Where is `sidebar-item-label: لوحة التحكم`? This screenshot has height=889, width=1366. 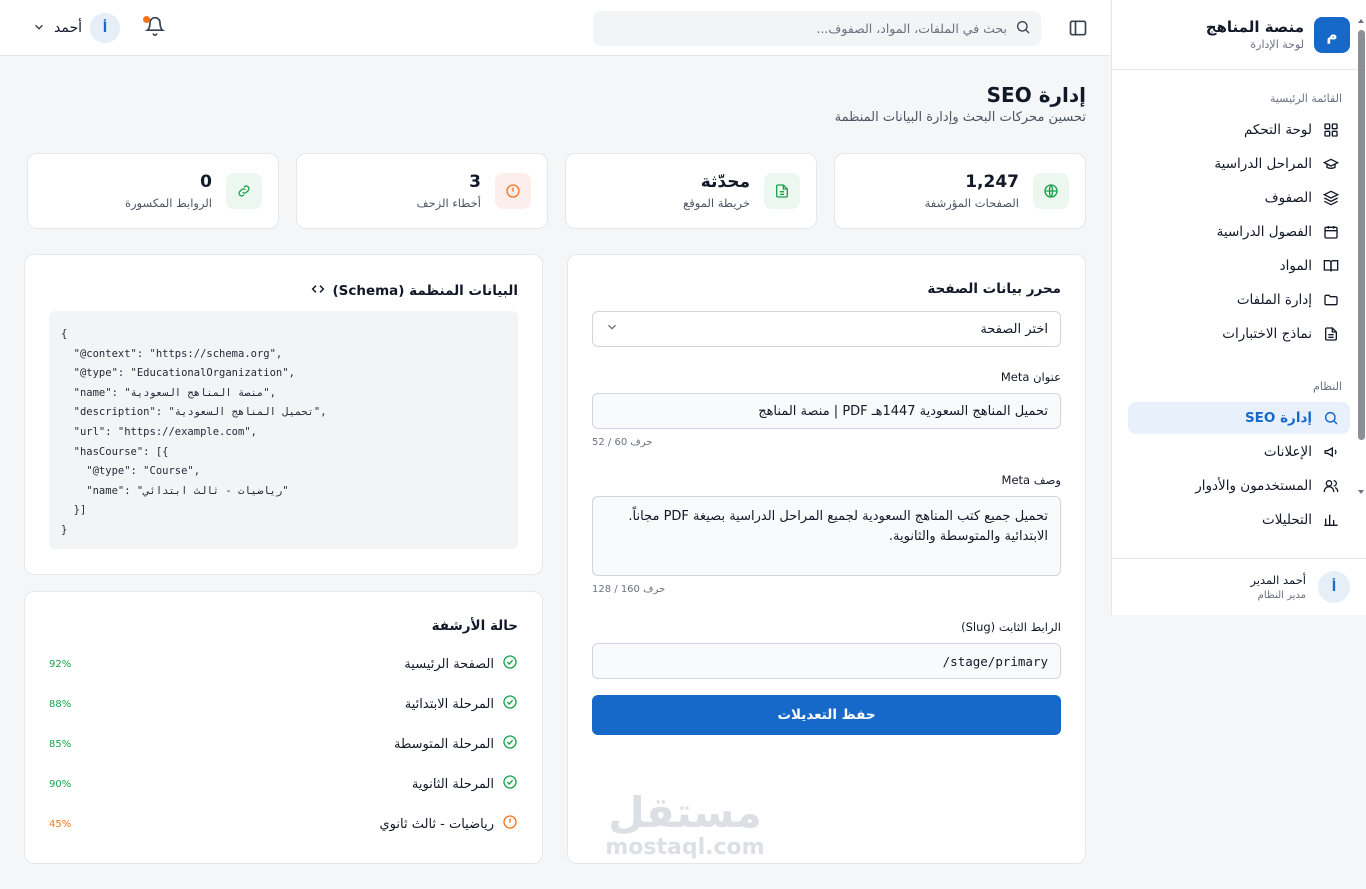 sidebar-item-label: لوحة التحكم is located at coordinates (1277, 130).